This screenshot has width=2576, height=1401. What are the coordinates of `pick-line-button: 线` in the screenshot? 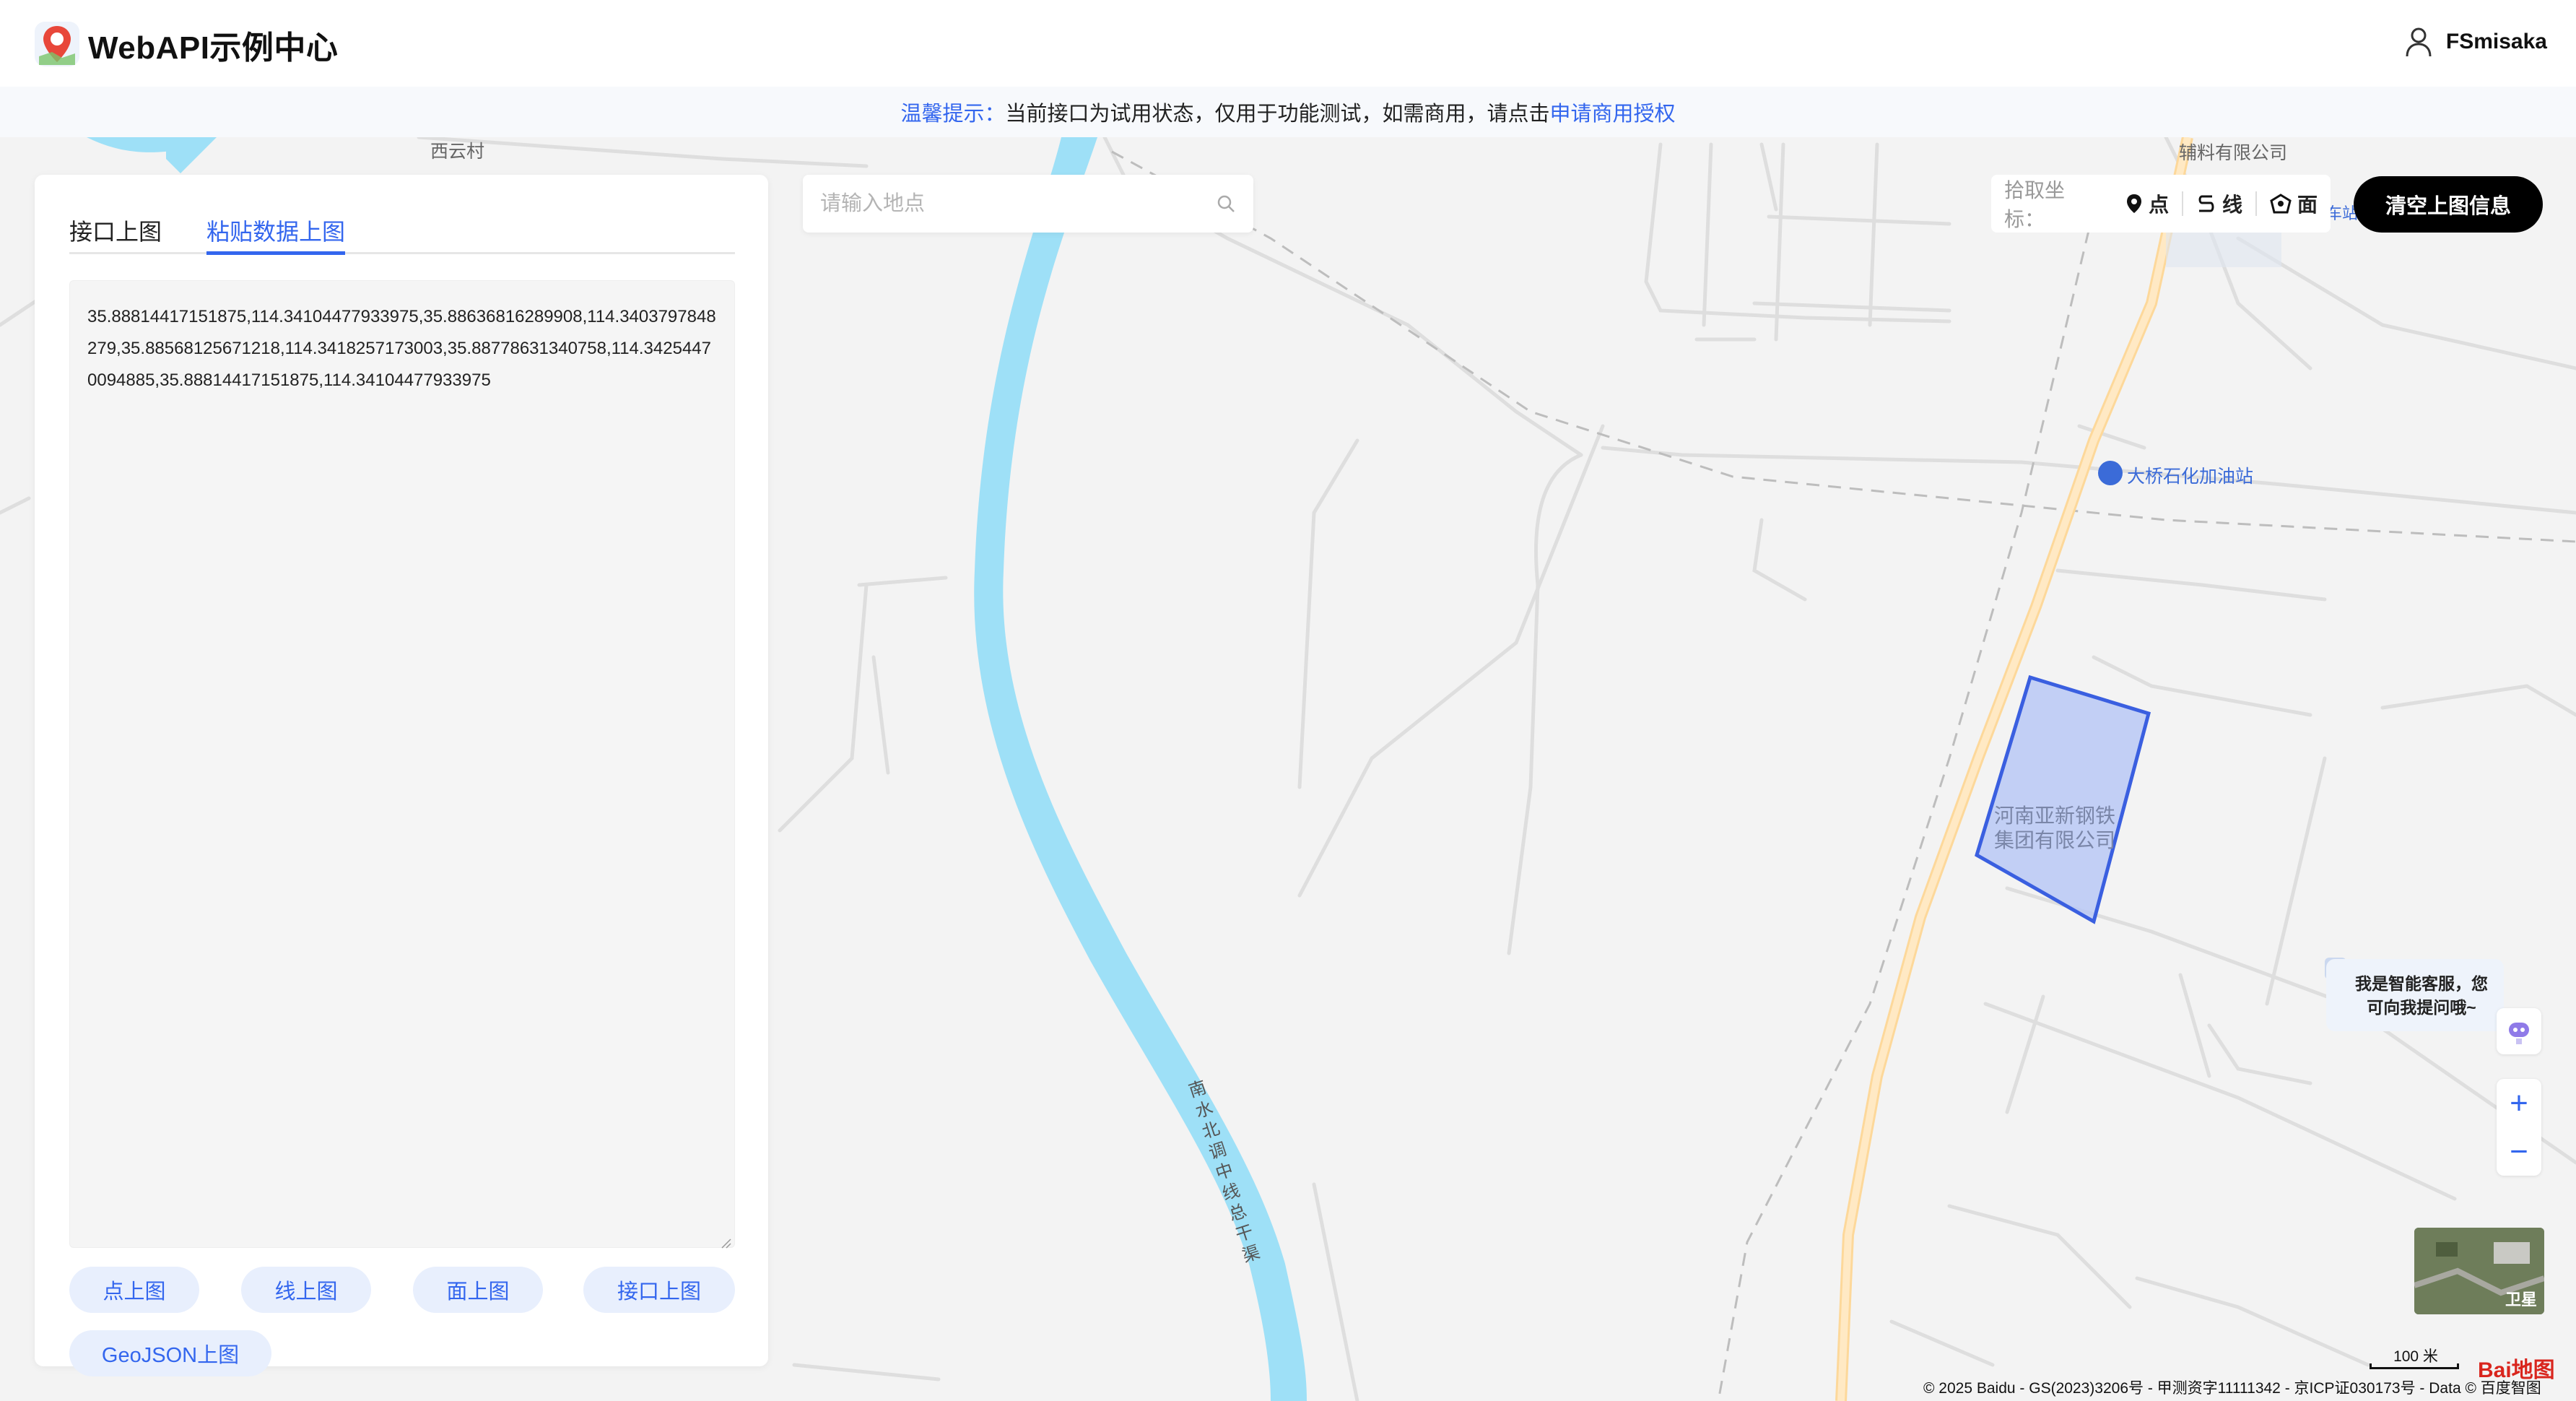 It's located at (2219, 203).